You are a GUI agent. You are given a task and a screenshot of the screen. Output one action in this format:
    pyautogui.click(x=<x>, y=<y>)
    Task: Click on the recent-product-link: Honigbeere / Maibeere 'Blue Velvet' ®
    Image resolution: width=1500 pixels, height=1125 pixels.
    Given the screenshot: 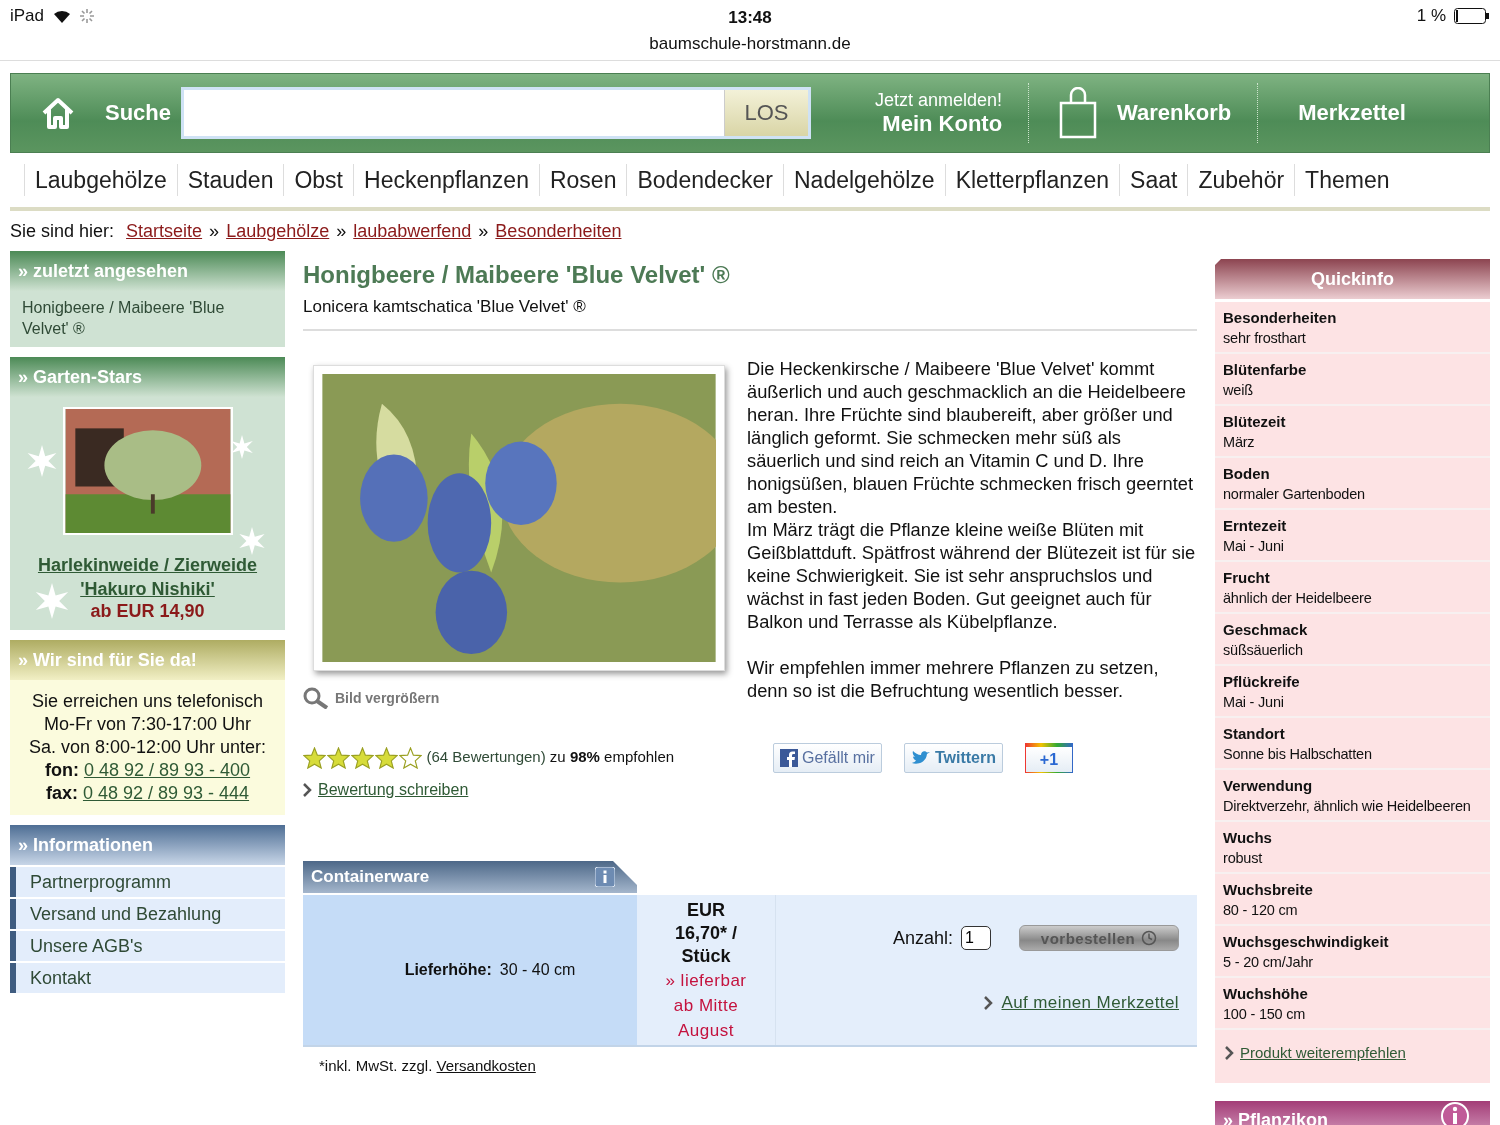 What is the action you would take?
    pyautogui.click(x=147, y=319)
    